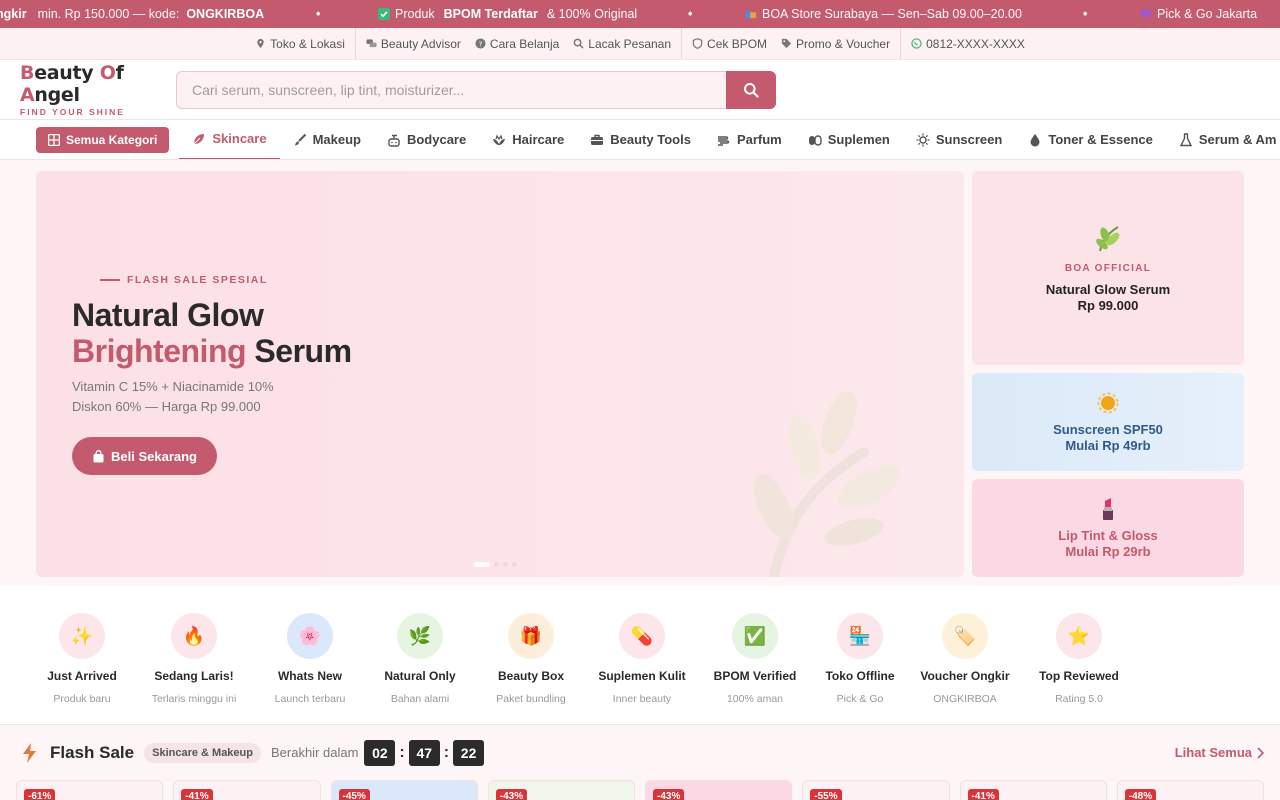 The height and width of the screenshot is (800, 1280). I want to click on util-group-promo: Cek BPOM Promo & Voucher, so click(790, 43).